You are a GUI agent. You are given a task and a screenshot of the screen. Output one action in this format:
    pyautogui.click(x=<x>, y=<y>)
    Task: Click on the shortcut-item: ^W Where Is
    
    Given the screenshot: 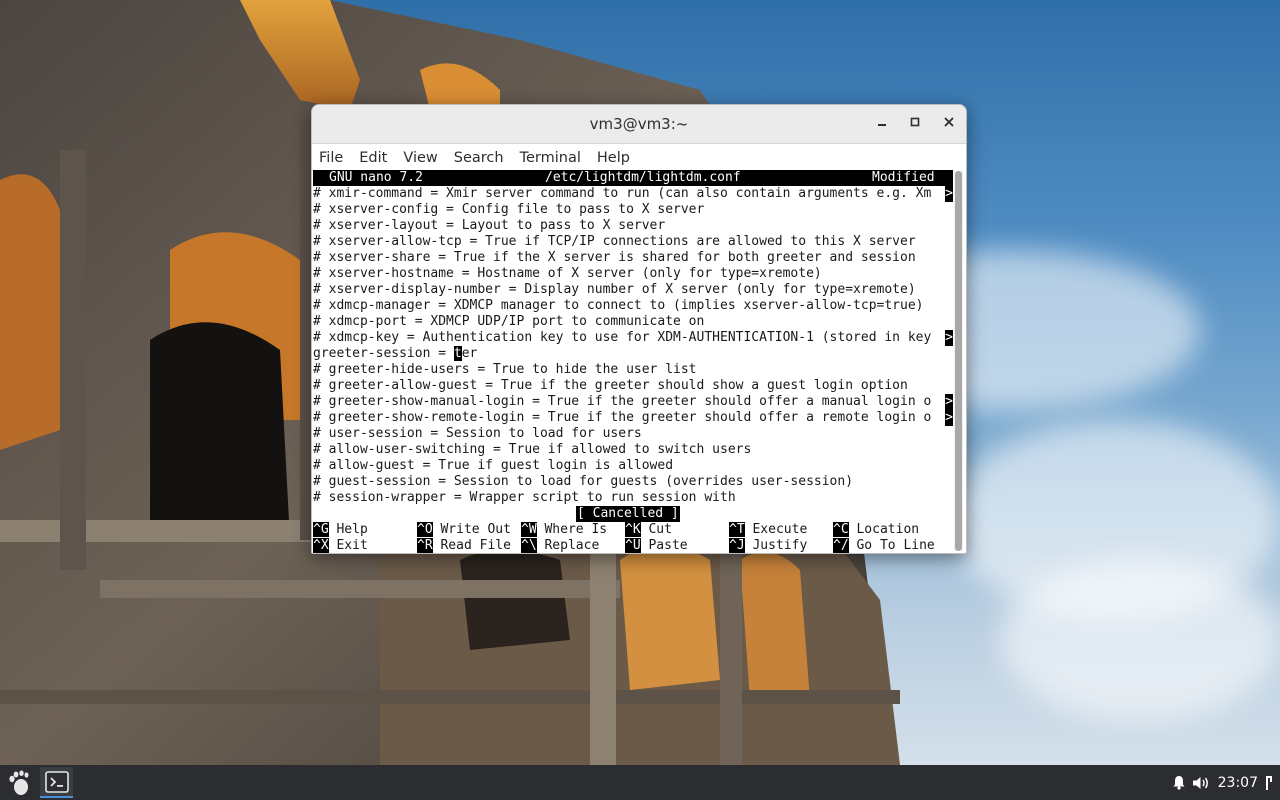 What is the action you would take?
    pyautogui.click(x=564, y=530)
    